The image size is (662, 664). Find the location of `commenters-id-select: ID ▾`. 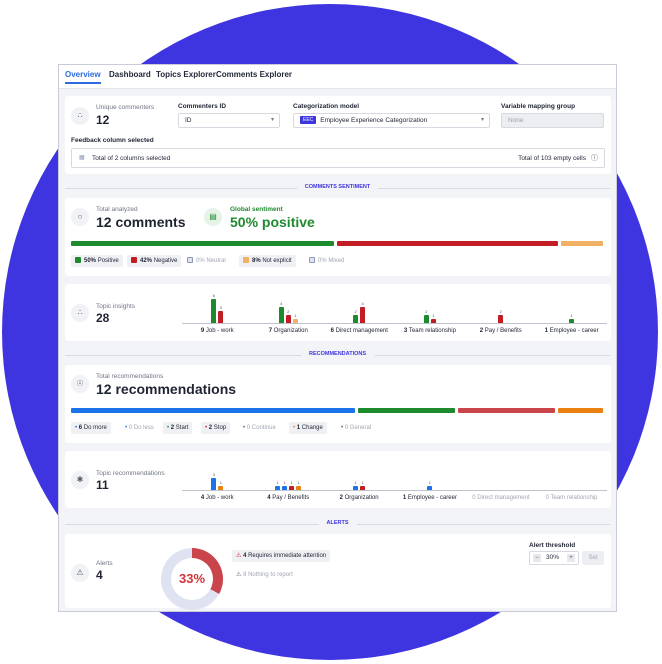

commenters-id-select: ID ▾ is located at coordinates (229, 120).